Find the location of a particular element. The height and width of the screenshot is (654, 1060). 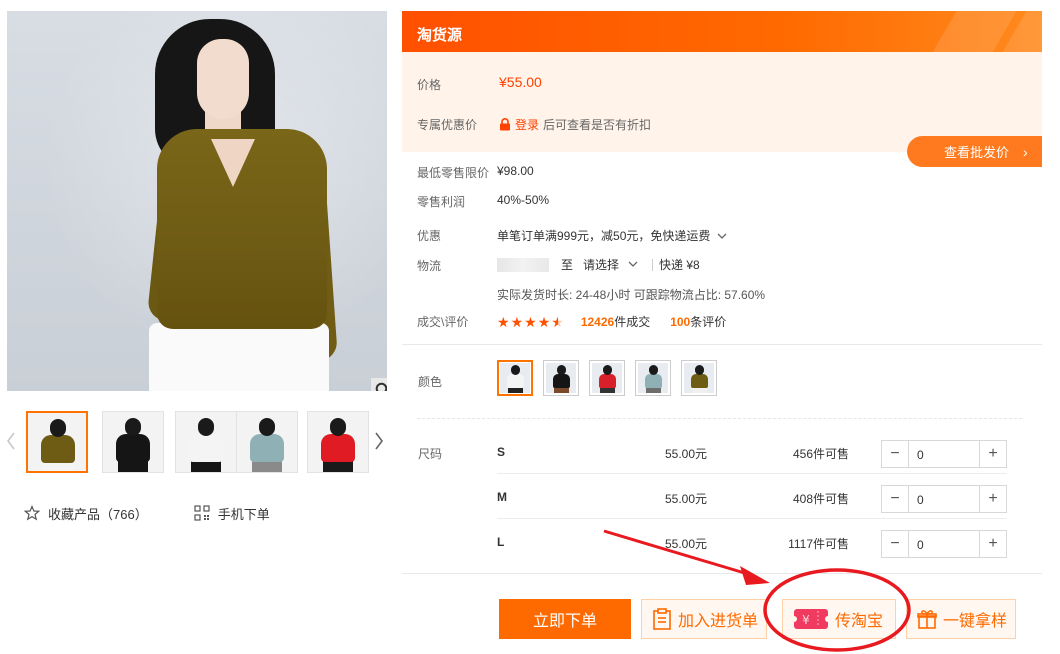

thumb-next-icon is located at coordinates (379, 441).